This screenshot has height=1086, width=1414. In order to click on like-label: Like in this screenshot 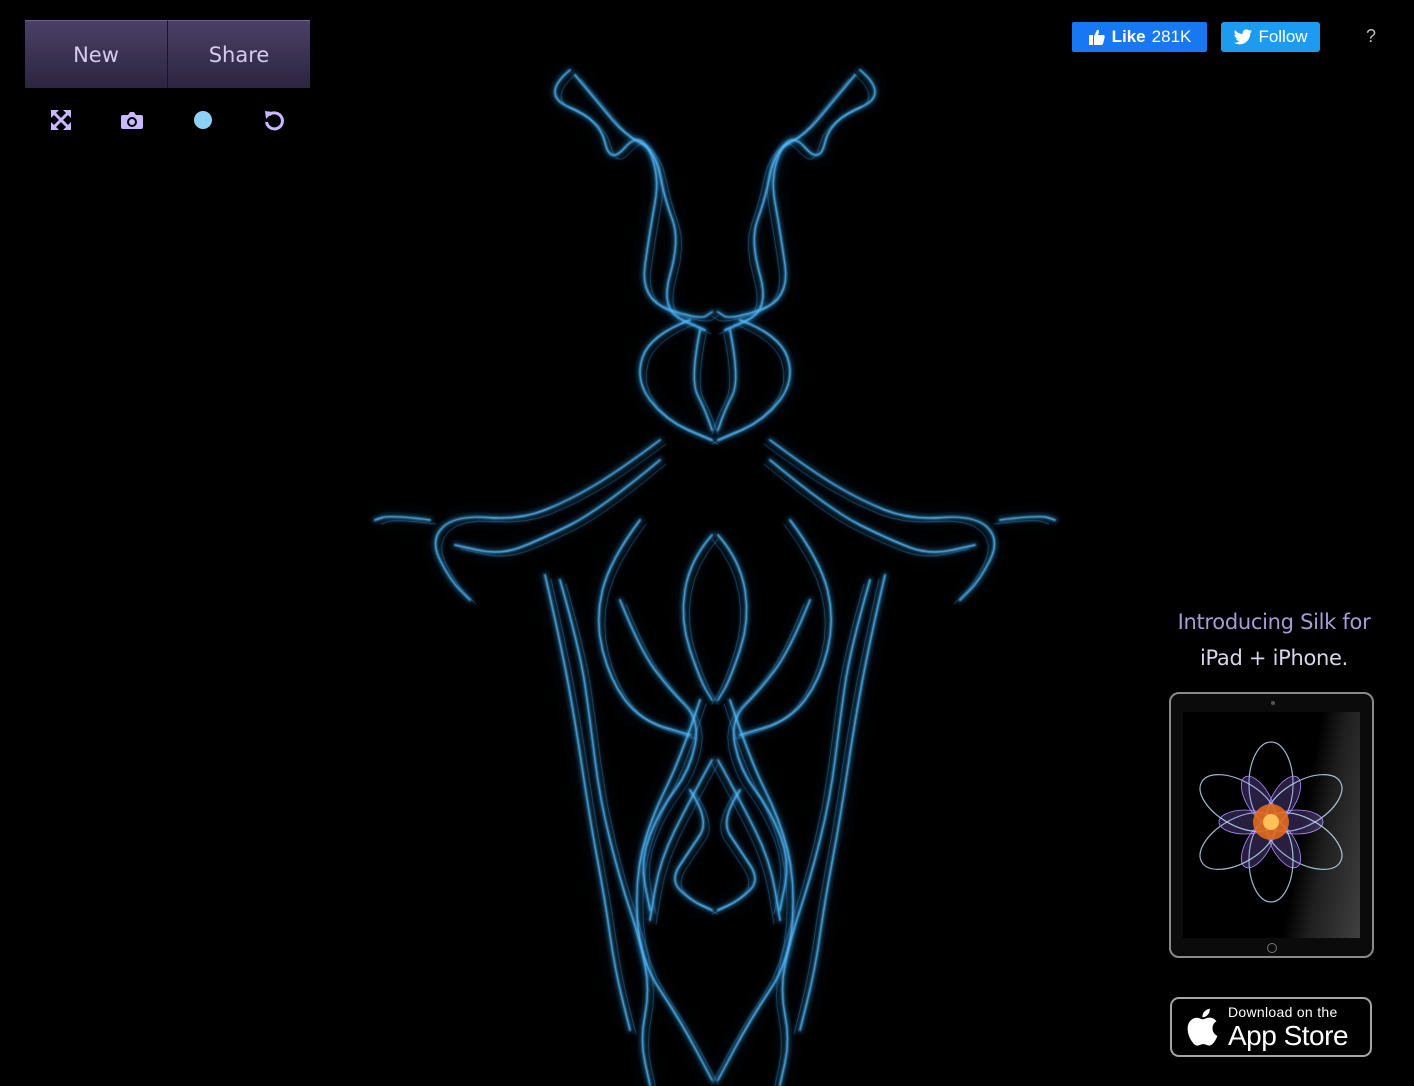, I will do `click(1128, 36)`.